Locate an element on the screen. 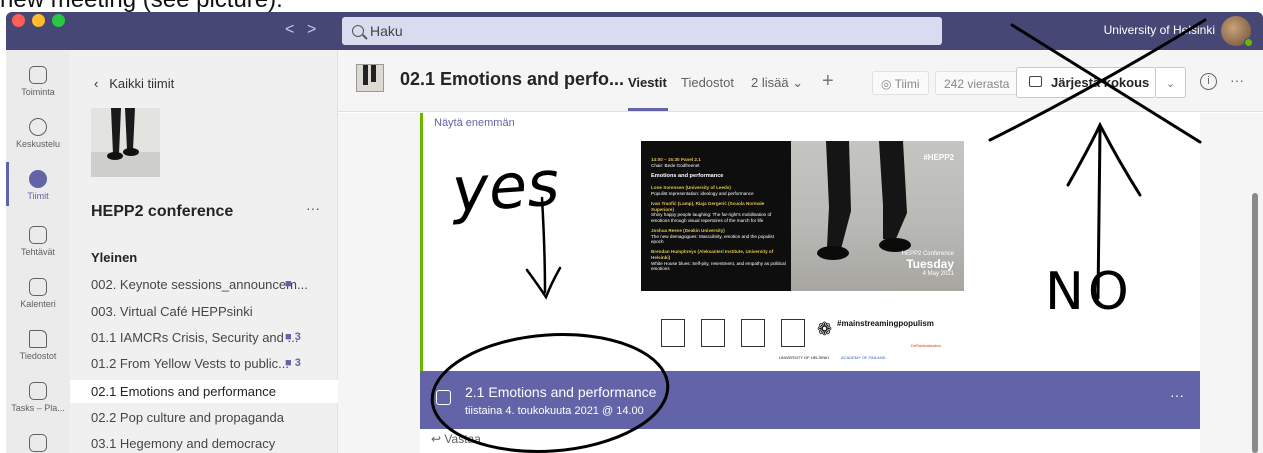 The width and height of the screenshot is (1263, 453). status-available-icon is located at coordinates (1248, 42).